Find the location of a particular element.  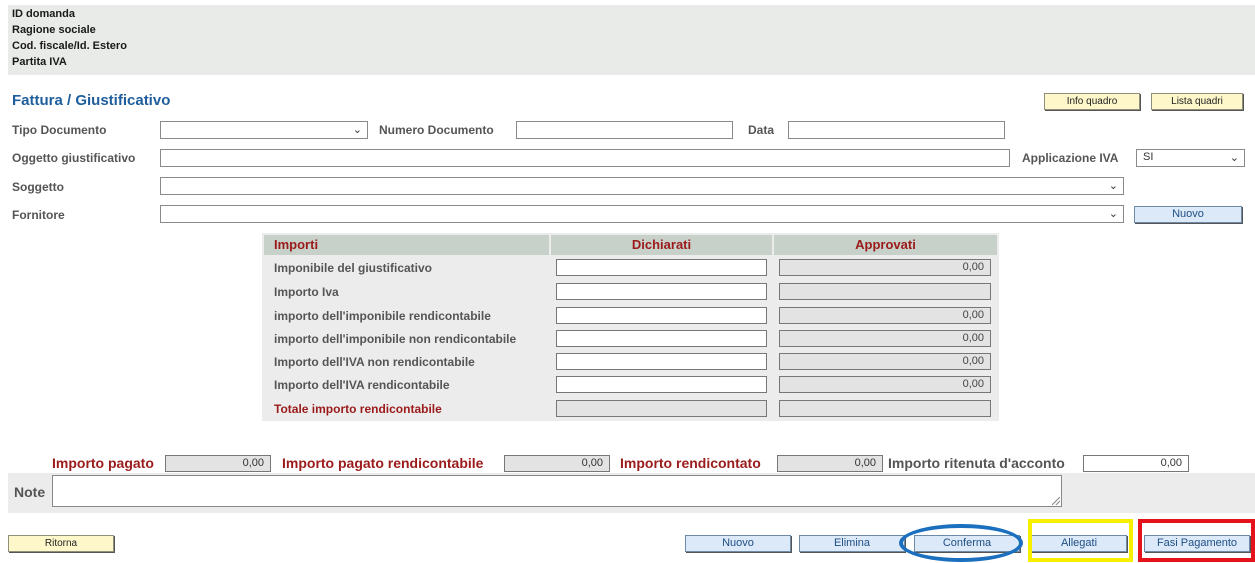

ritenuta-acconto-label: Importo ritenuta d'acconto is located at coordinates (976, 463).